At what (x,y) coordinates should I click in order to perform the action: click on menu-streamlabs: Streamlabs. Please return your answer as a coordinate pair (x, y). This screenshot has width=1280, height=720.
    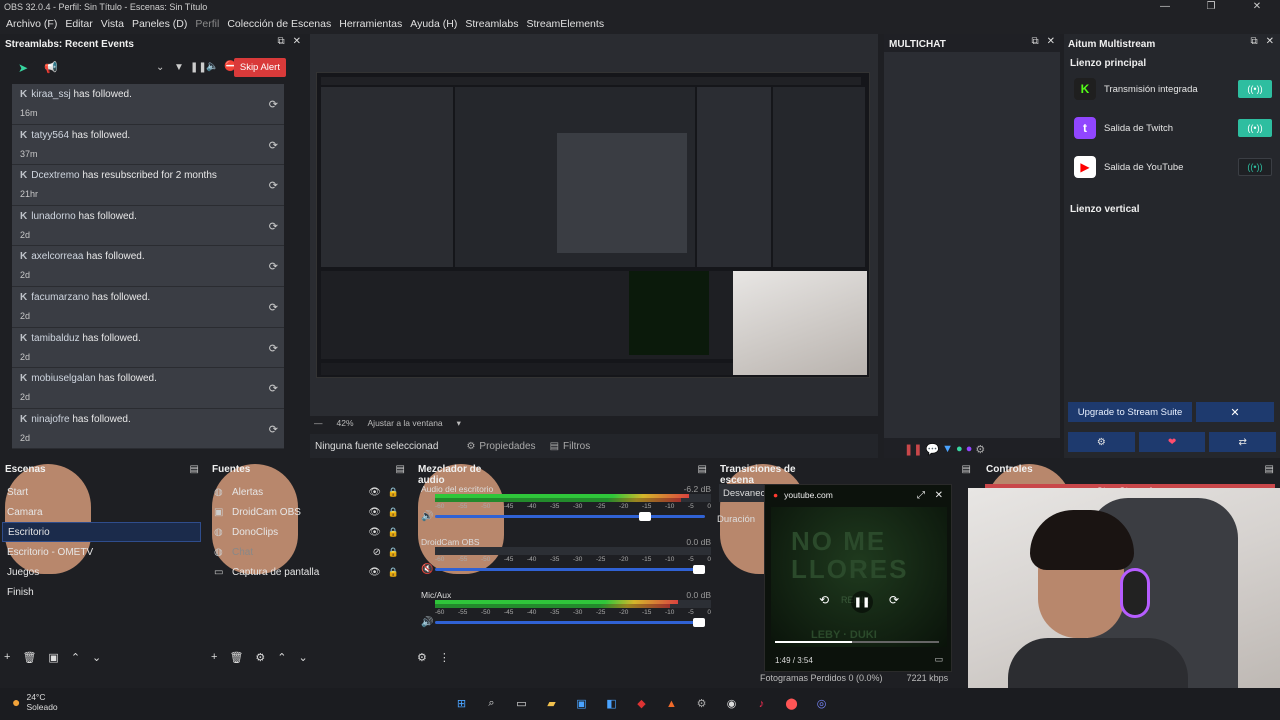
    Looking at the image, I should click on (491, 24).